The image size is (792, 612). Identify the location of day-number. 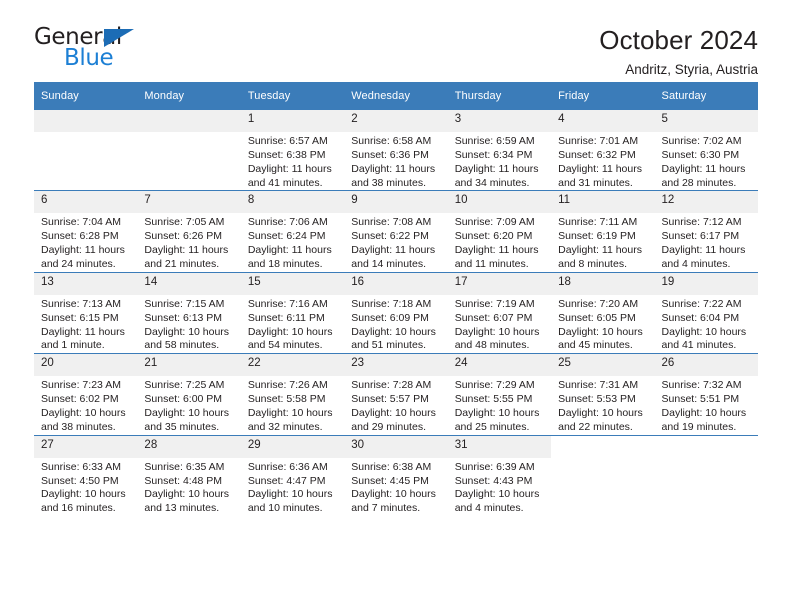
(706, 447).